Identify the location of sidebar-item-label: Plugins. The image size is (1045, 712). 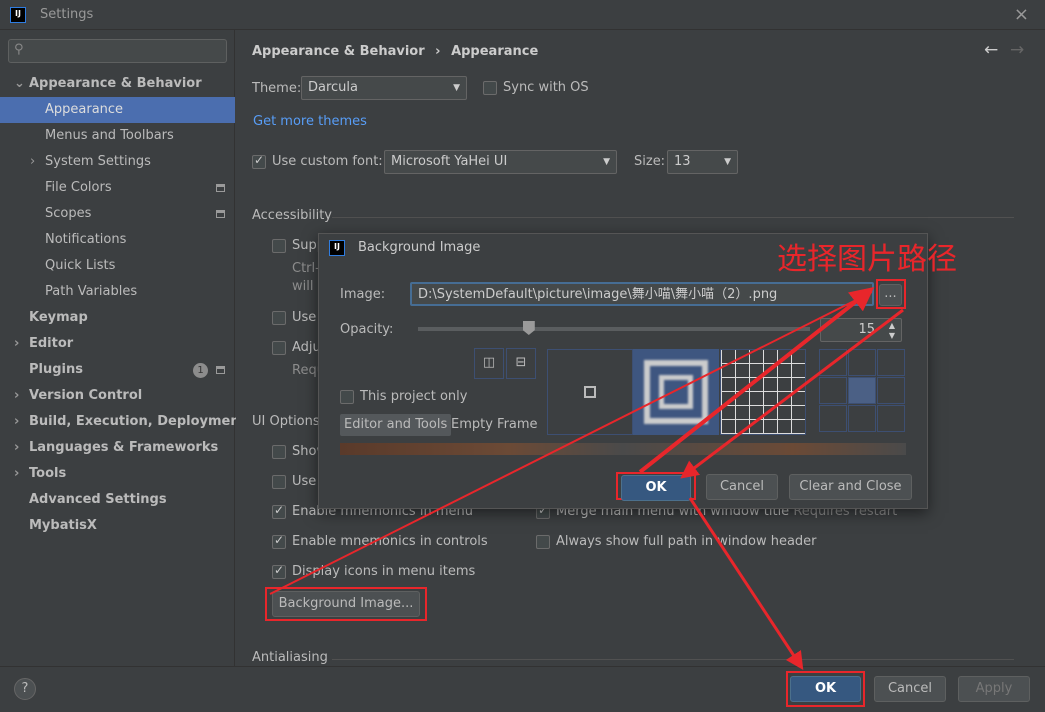
(56, 369).